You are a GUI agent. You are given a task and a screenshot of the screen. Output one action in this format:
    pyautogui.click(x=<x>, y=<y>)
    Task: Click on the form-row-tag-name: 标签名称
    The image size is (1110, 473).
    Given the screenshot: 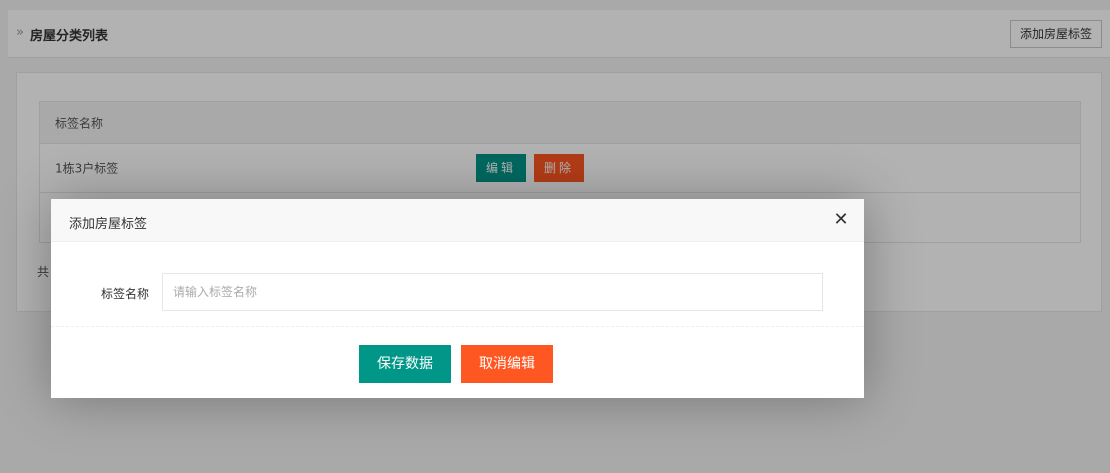 What is the action you would take?
    pyautogui.click(x=457, y=293)
    